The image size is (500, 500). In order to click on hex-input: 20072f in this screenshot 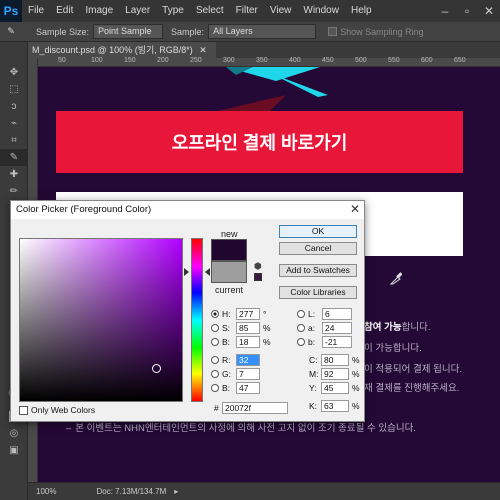, I will do `click(255, 408)`.